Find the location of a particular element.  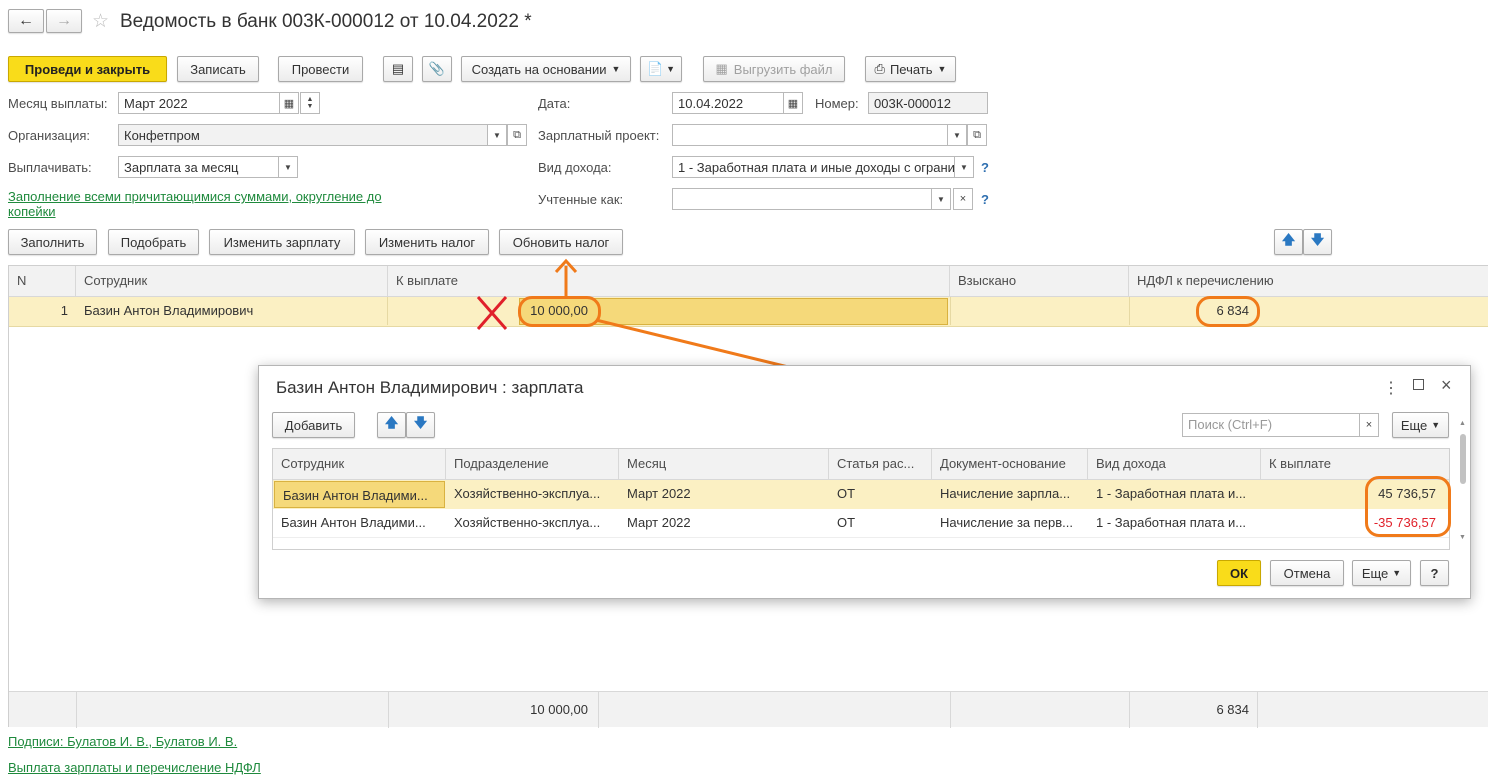

dialog-scrollbar: ▲ ▼ is located at coordinates (1463, 482).